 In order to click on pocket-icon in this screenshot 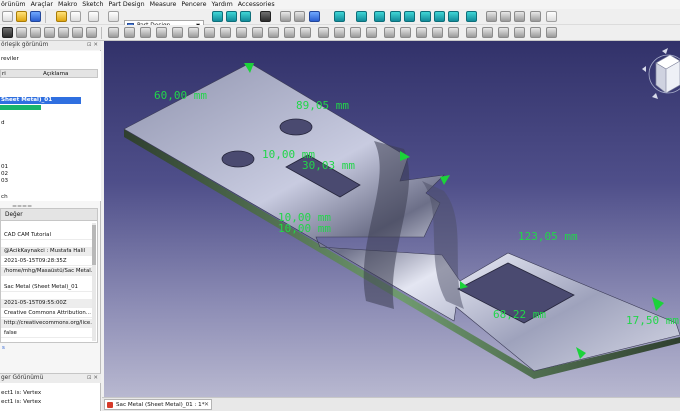, I will do `click(161, 32)`.